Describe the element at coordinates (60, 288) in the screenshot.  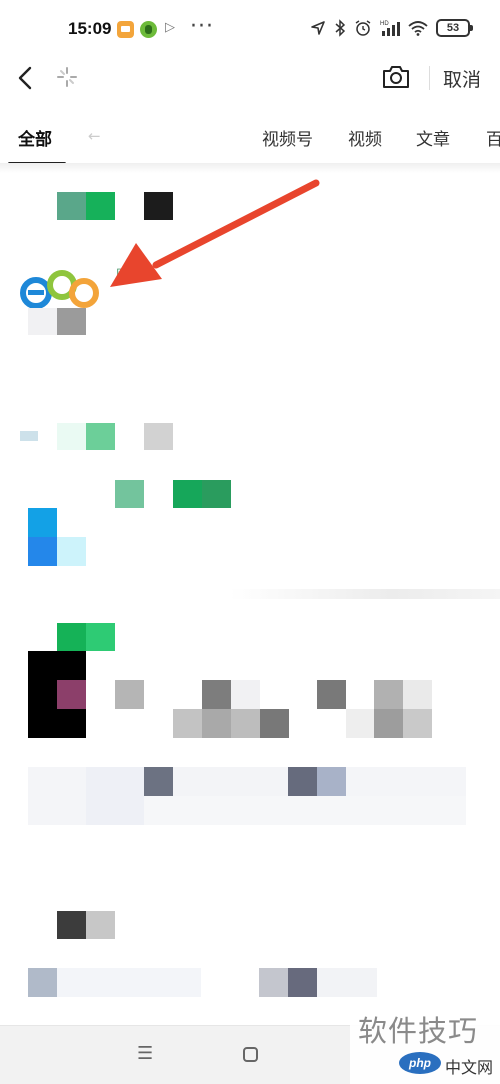
I see `result-logo` at that location.